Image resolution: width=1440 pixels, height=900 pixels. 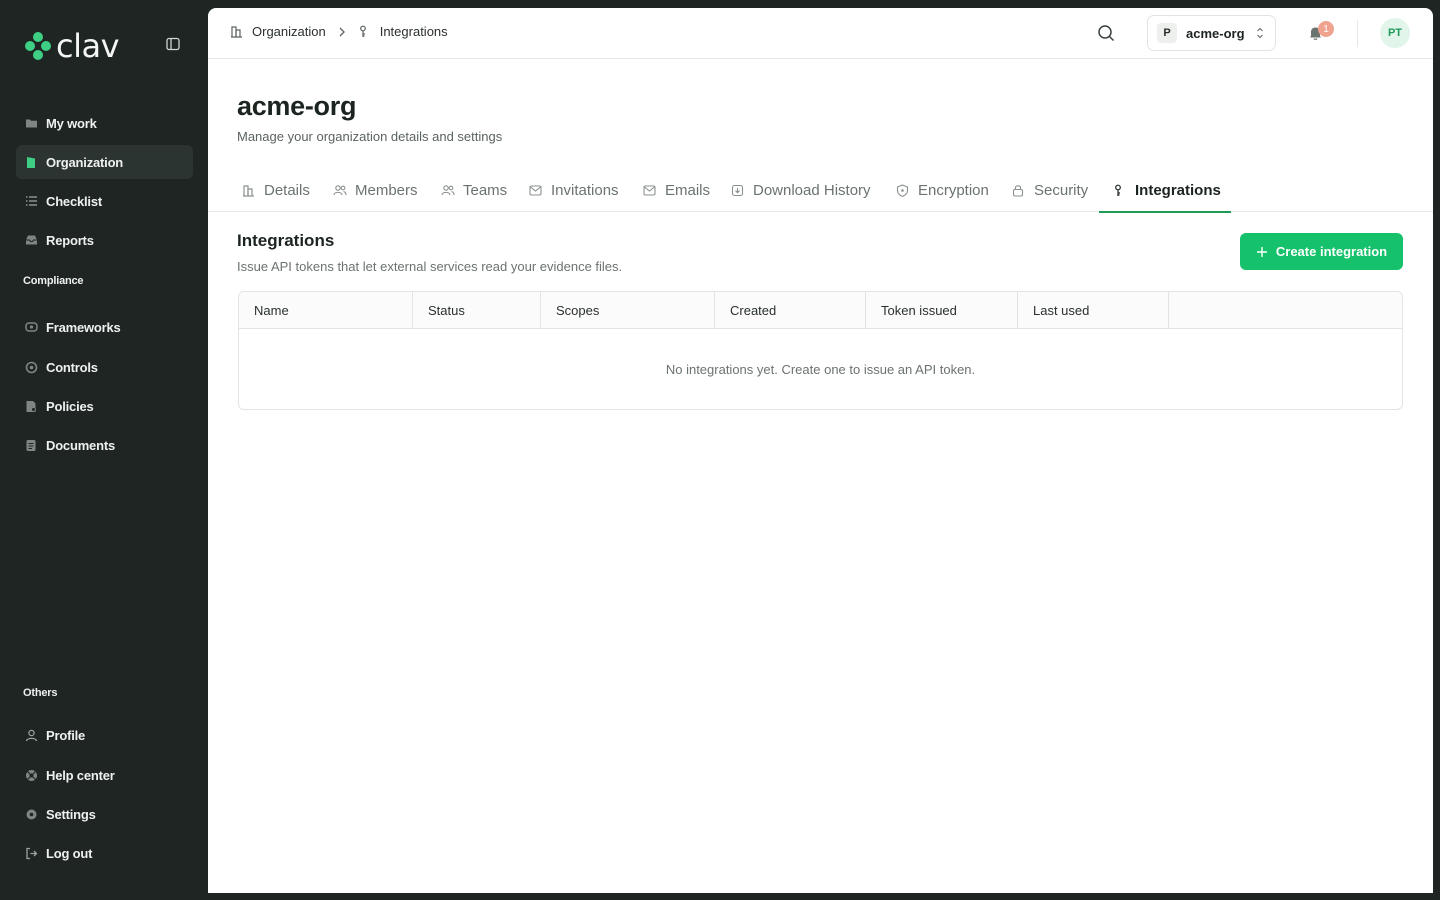 What do you see at coordinates (31, 240) in the screenshot?
I see `inbox-icon` at bounding box center [31, 240].